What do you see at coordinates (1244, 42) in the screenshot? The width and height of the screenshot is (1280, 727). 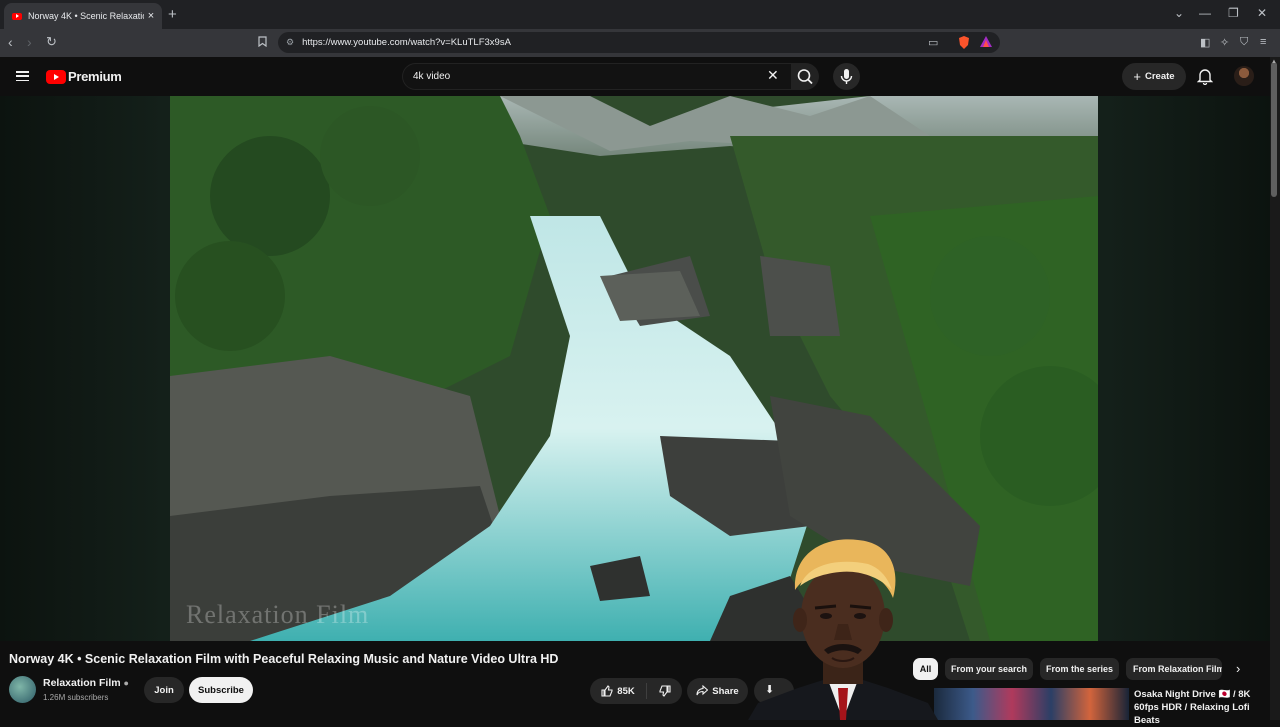 I see `vpn-shield-icon: ⛉` at bounding box center [1244, 42].